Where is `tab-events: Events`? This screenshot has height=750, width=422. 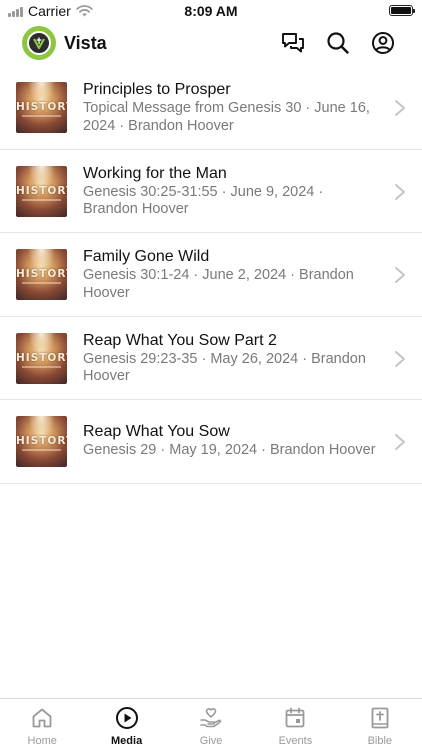 tab-events: Events is located at coordinates (295, 724).